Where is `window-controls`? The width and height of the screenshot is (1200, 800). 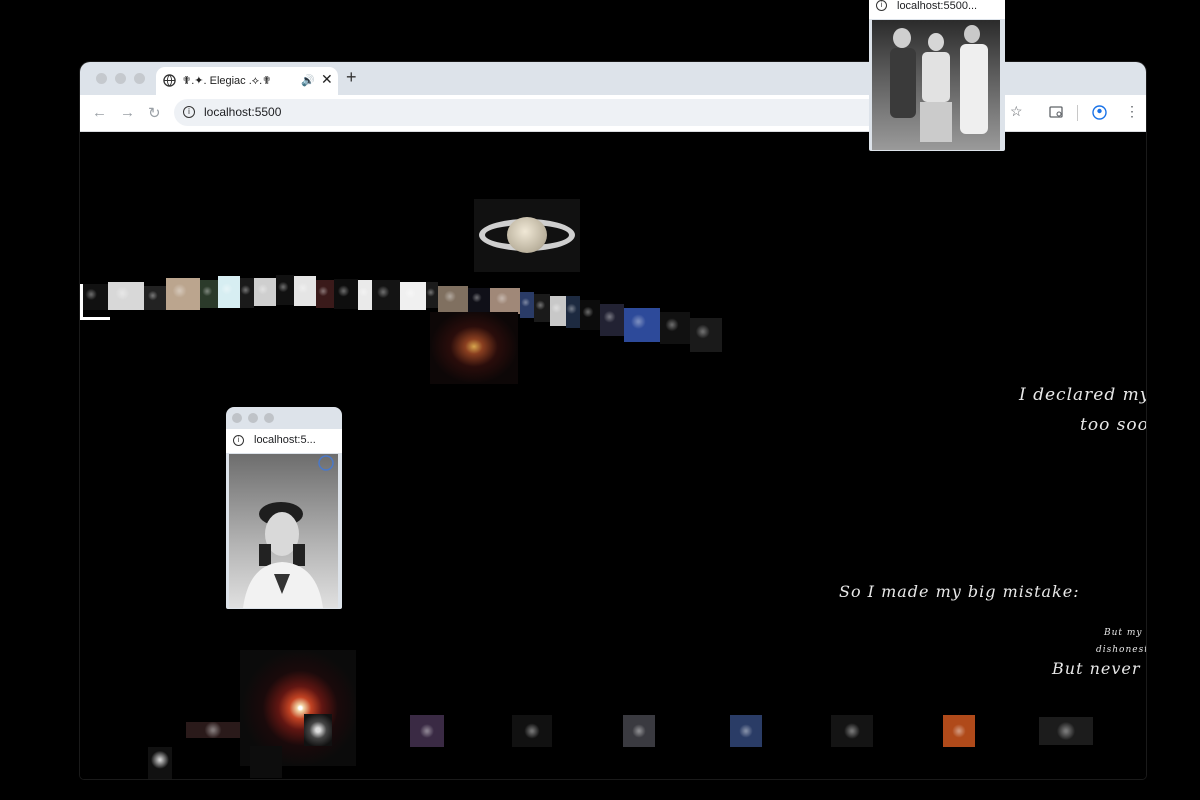 window-controls is located at coordinates (120, 78).